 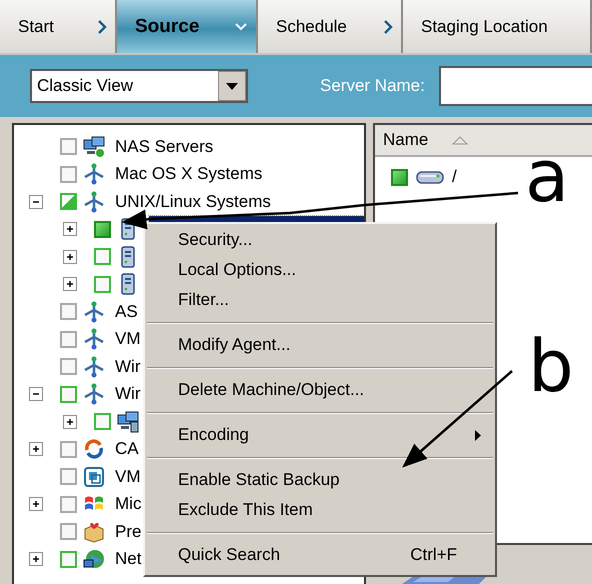 What do you see at coordinates (128, 504) in the screenshot?
I see `tree-item: Mic` at bounding box center [128, 504].